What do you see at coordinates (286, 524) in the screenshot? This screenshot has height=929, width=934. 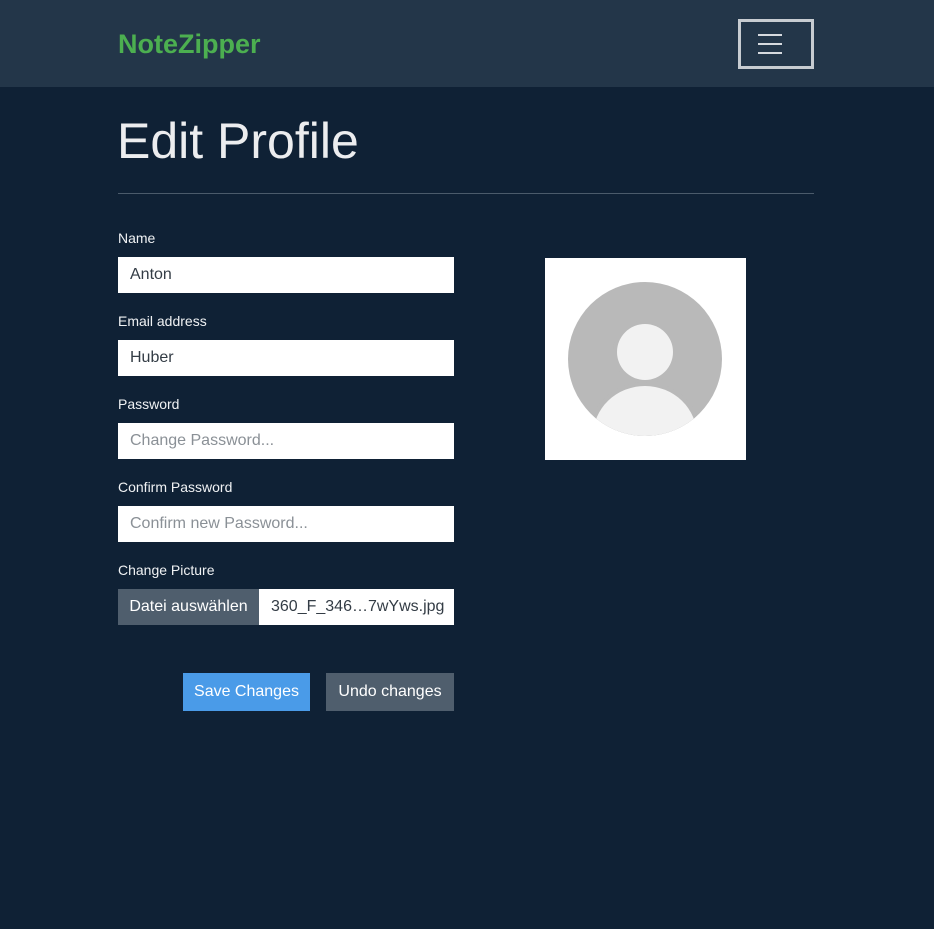 I see `confirm-password-input` at bounding box center [286, 524].